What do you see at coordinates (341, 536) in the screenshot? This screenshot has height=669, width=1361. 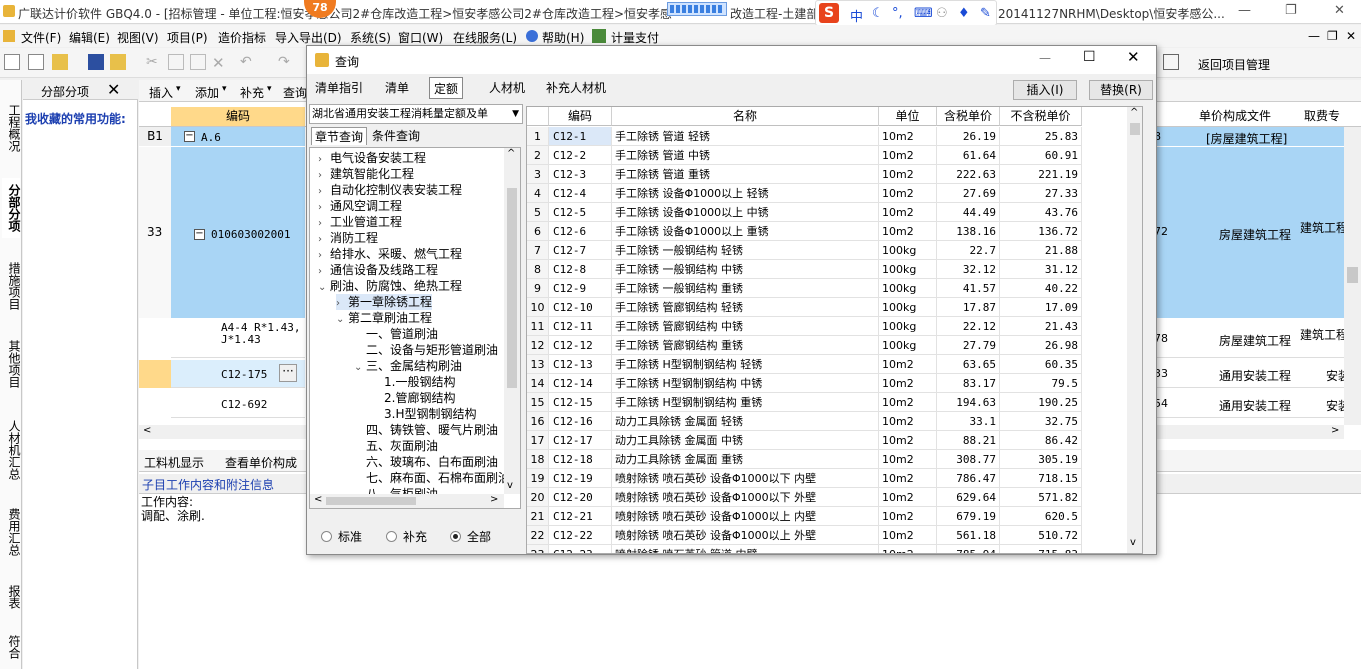 I see `radio-standard: 标准` at bounding box center [341, 536].